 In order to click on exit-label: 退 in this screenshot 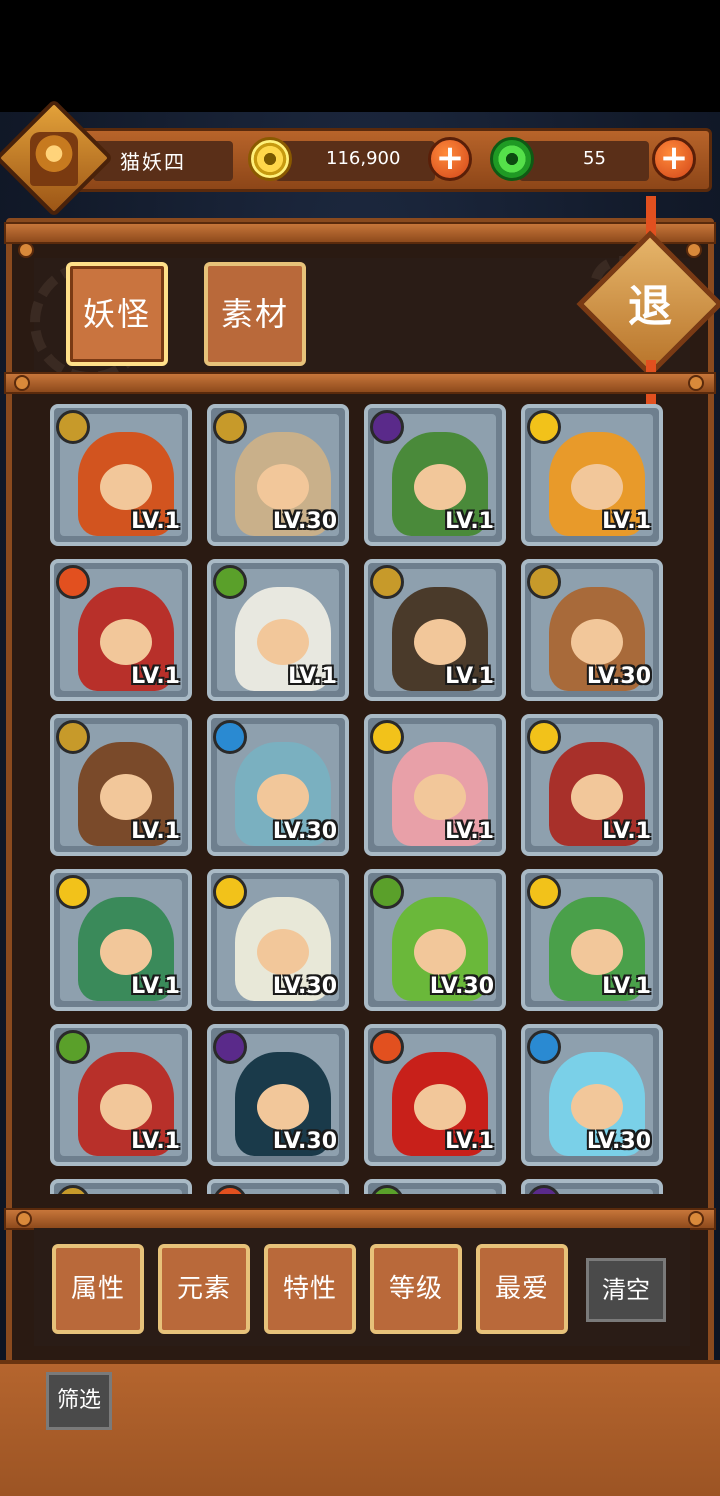, I will do `click(650, 302)`.